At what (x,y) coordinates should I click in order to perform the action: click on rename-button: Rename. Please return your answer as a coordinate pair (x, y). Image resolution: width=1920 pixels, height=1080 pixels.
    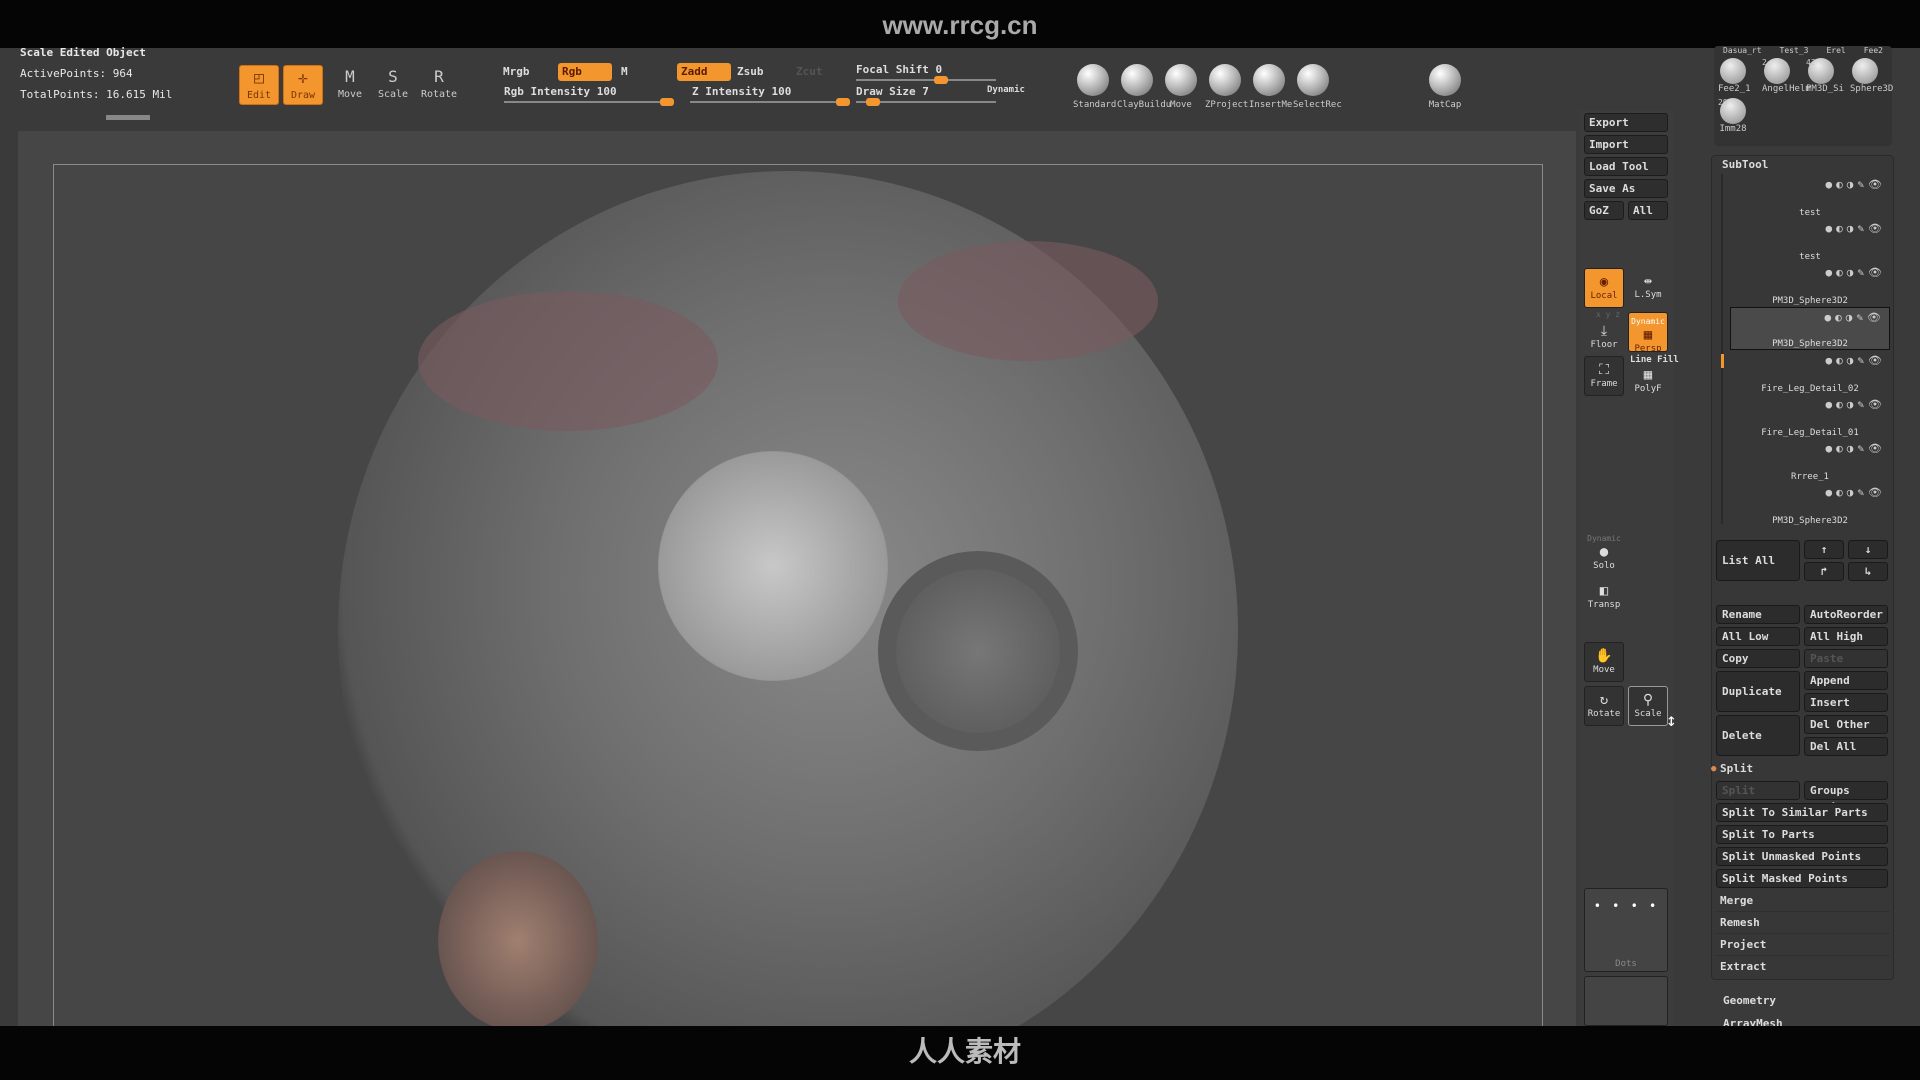
    Looking at the image, I should click on (1758, 614).